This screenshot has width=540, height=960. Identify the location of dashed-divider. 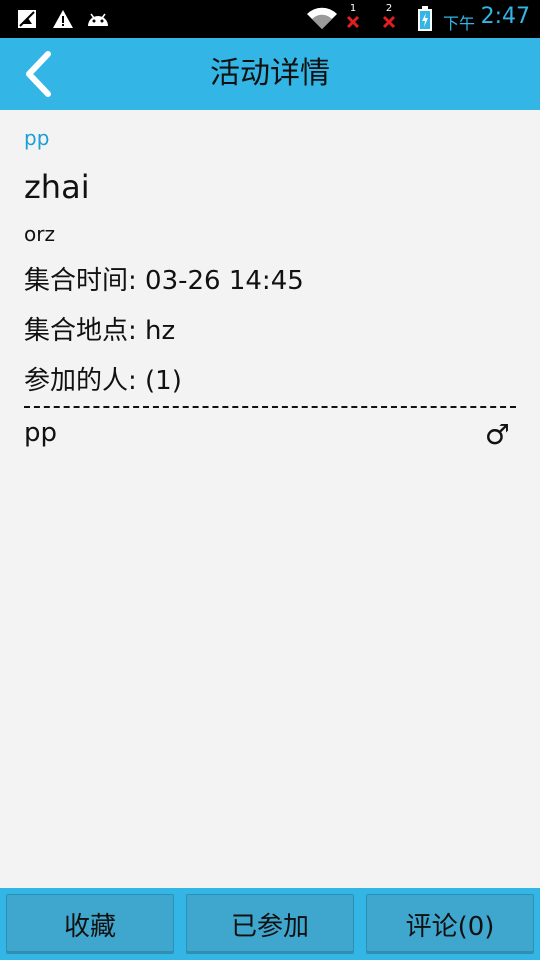
(270, 407).